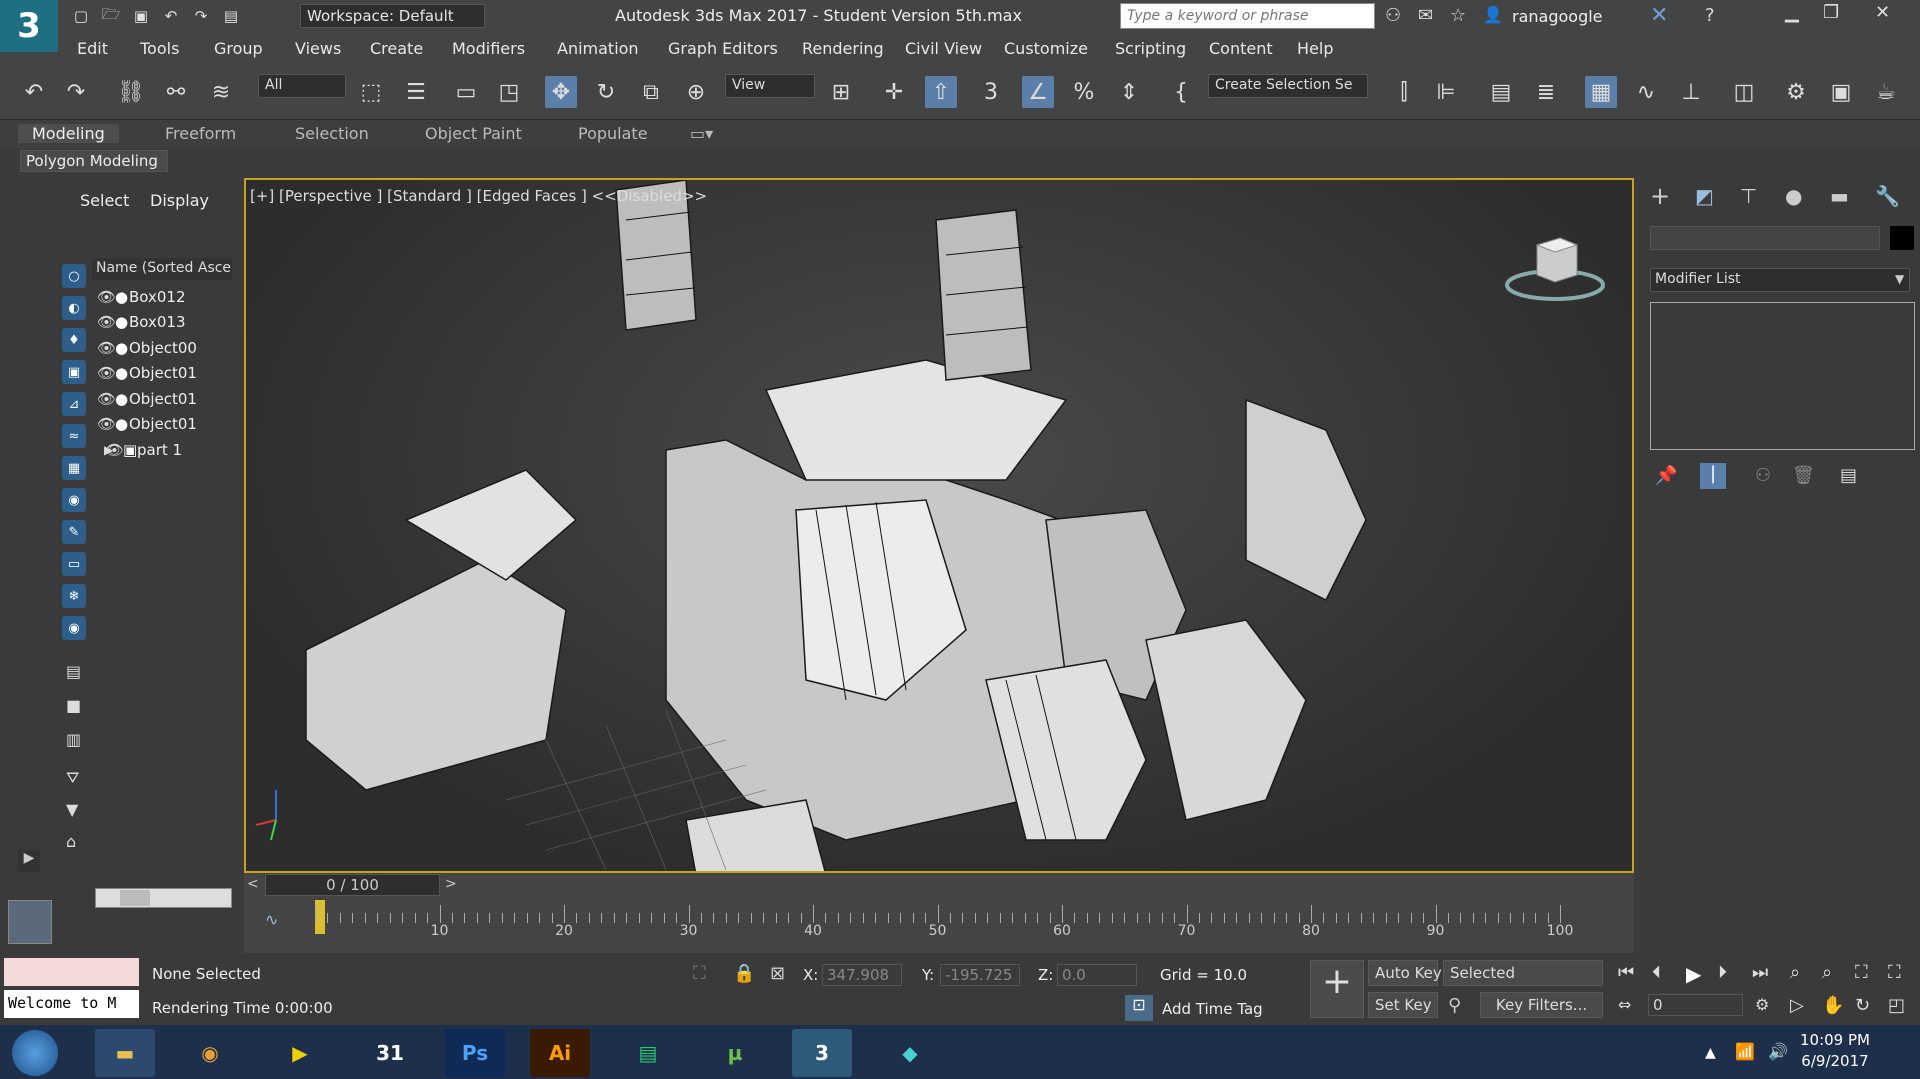 This screenshot has width=1920, height=1079. What do you see at coordinates (1523, 973) in the screenshot?
I see `selected-dropdown: Selected` at bounding box center [1523, 973].